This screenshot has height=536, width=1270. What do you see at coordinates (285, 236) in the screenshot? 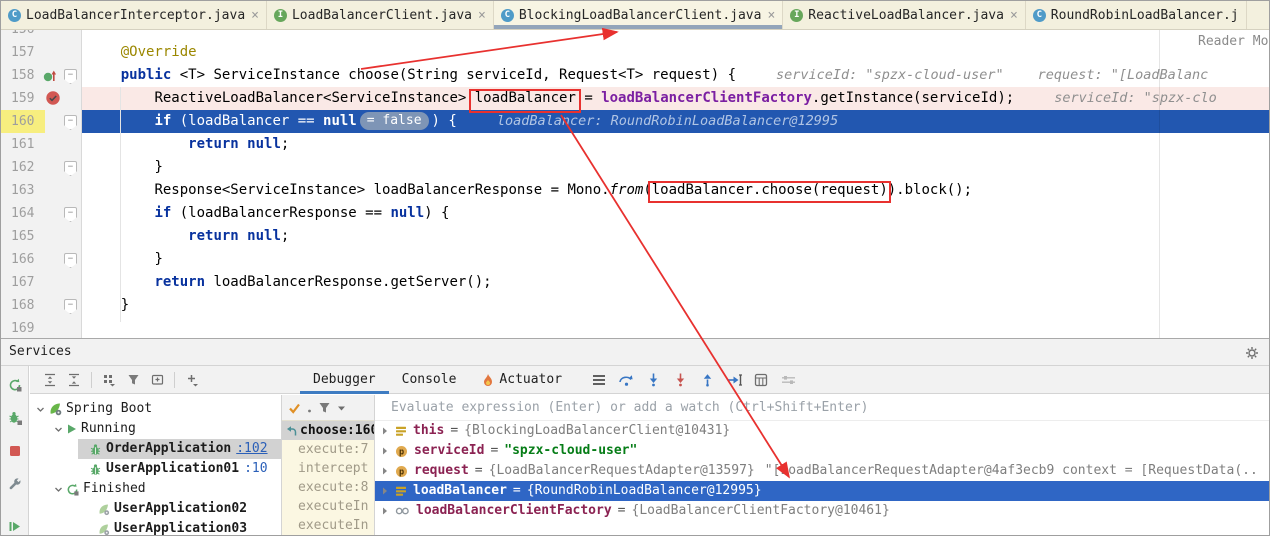
I see `code-text: ;` at bounding box center [285, 236].